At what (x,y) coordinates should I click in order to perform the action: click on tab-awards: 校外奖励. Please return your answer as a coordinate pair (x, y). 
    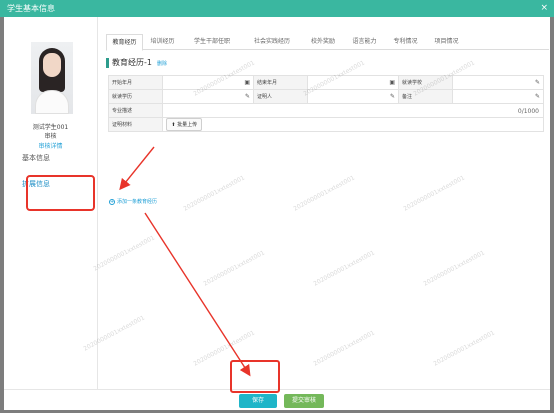
    Looking at the image, I should click on (323, 42).